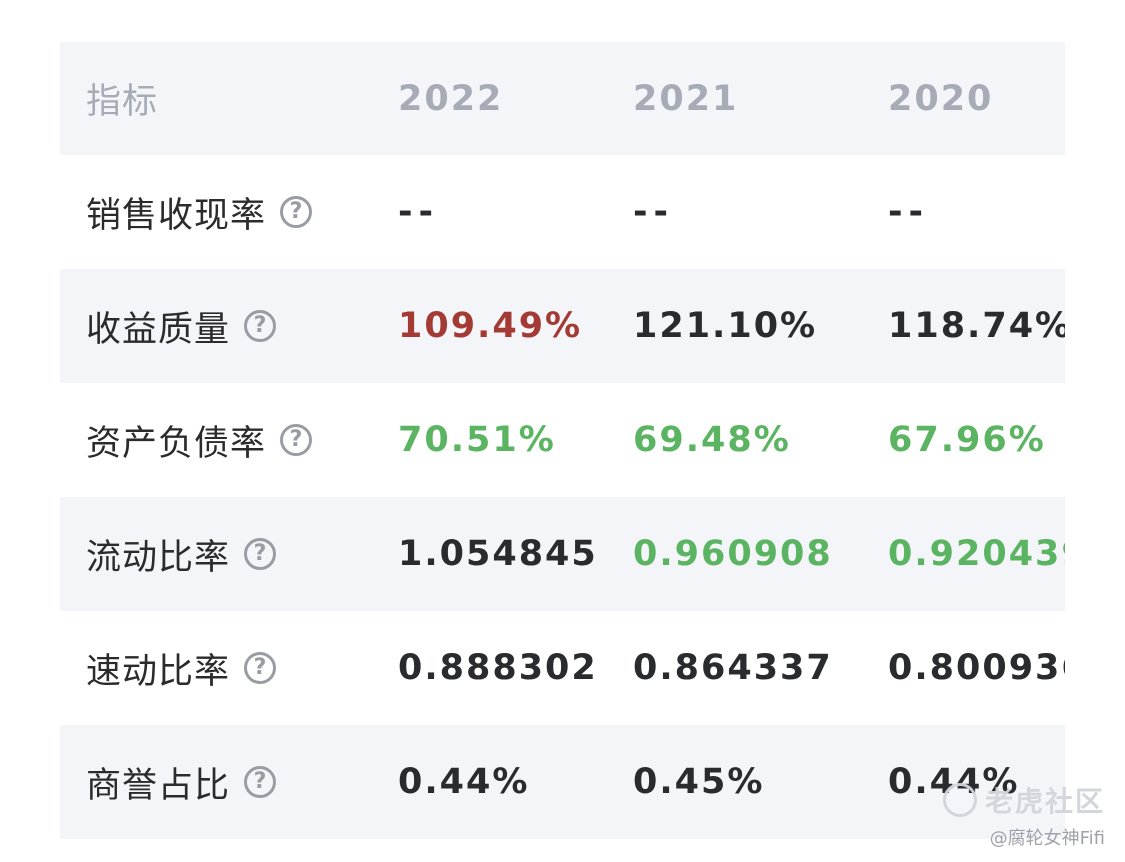  I want to click on value-cell: 0.960908, so click(733, 554).